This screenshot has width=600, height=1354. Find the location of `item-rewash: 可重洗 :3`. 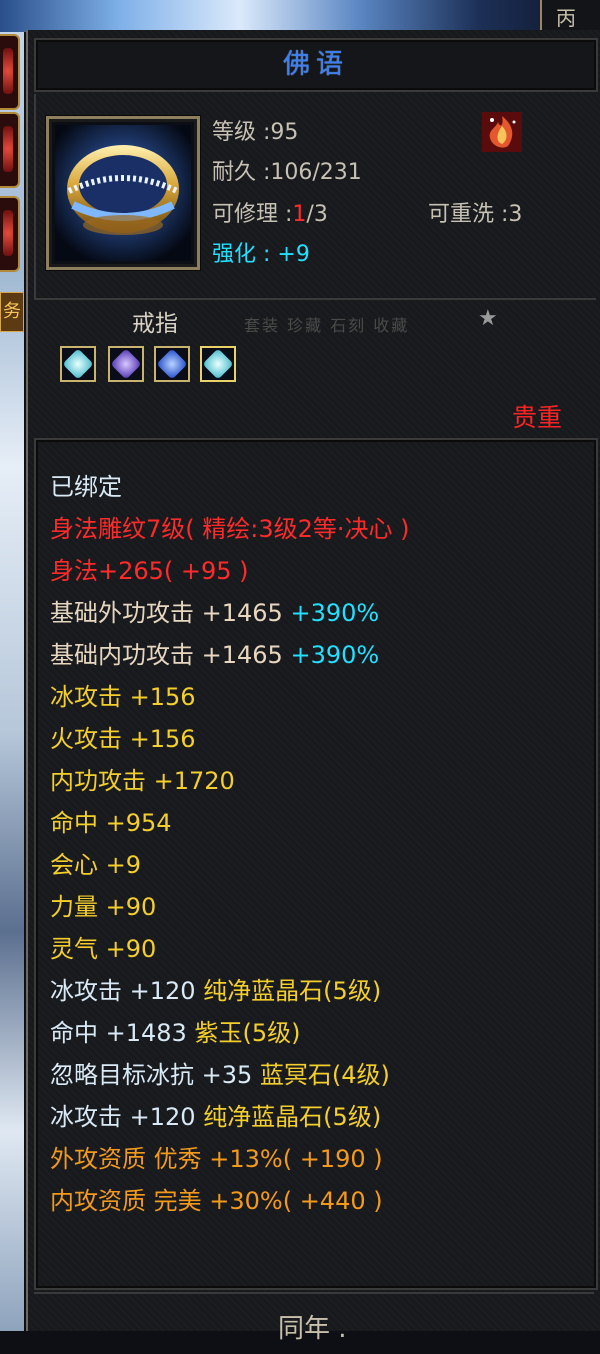

item-rewash: 可重洗 :3 is located at coordinates (475, 214).